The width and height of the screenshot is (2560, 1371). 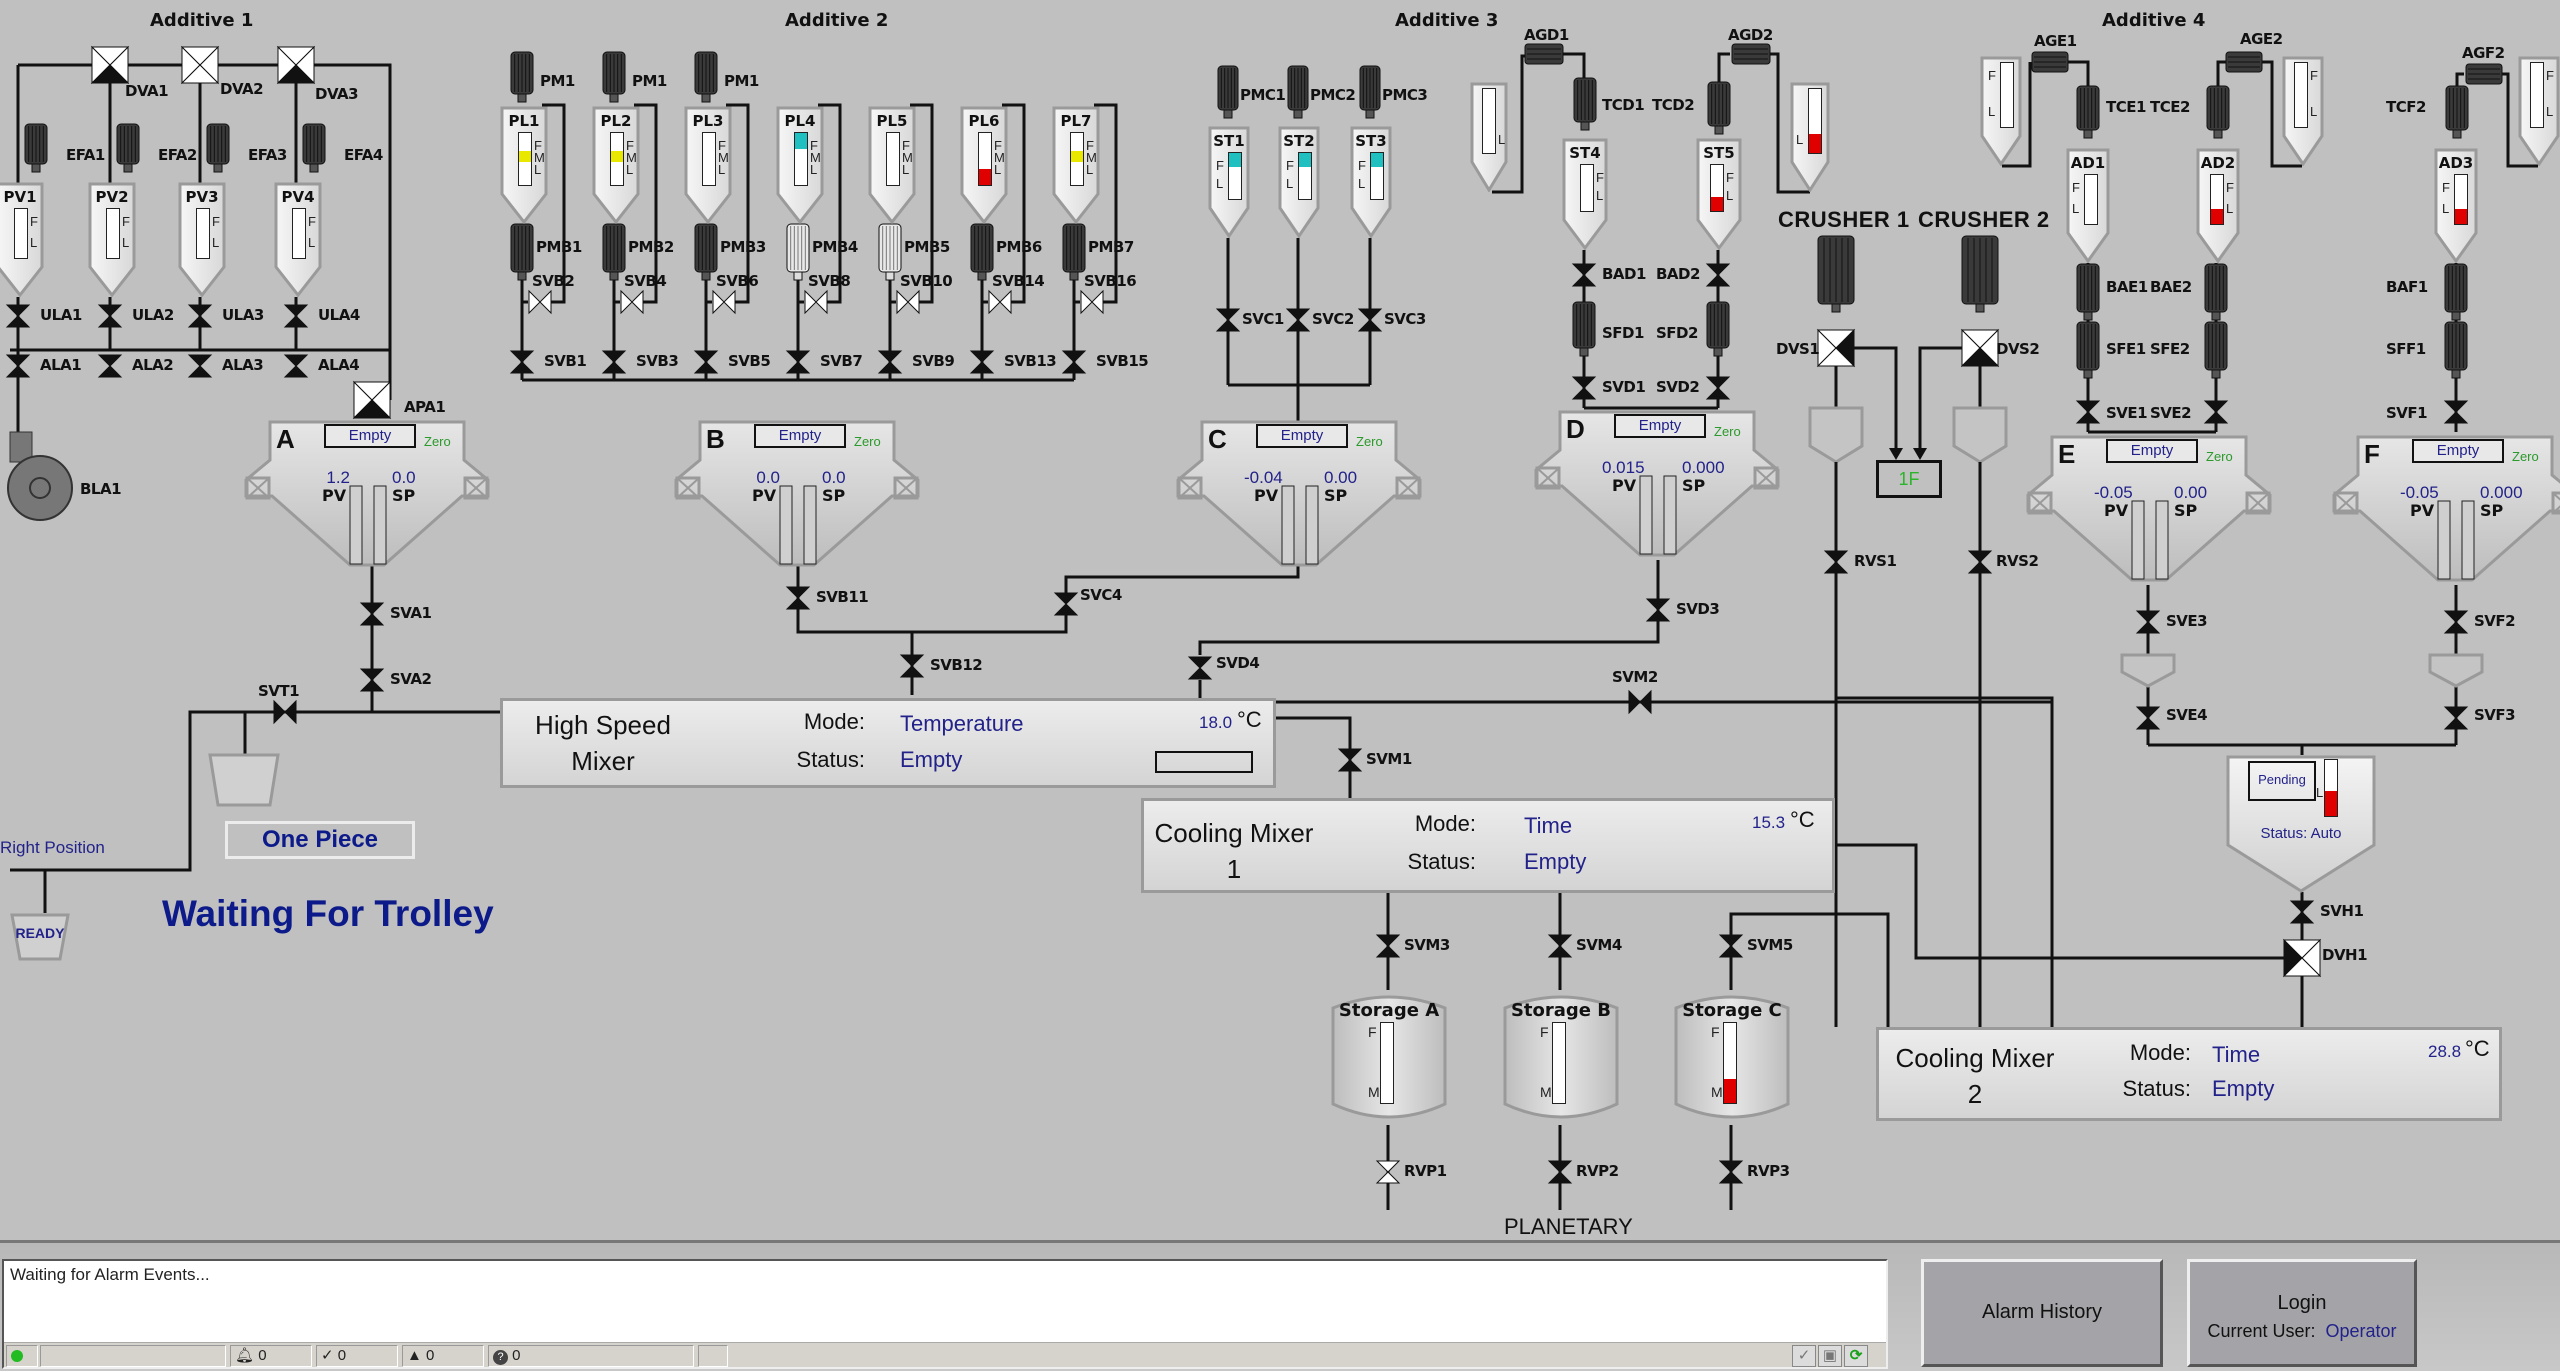 What do you see at coordinates (22, 239) in the screenshot?
I see `silo-pv1: PV1 F L` at bounding box center [22, 239].